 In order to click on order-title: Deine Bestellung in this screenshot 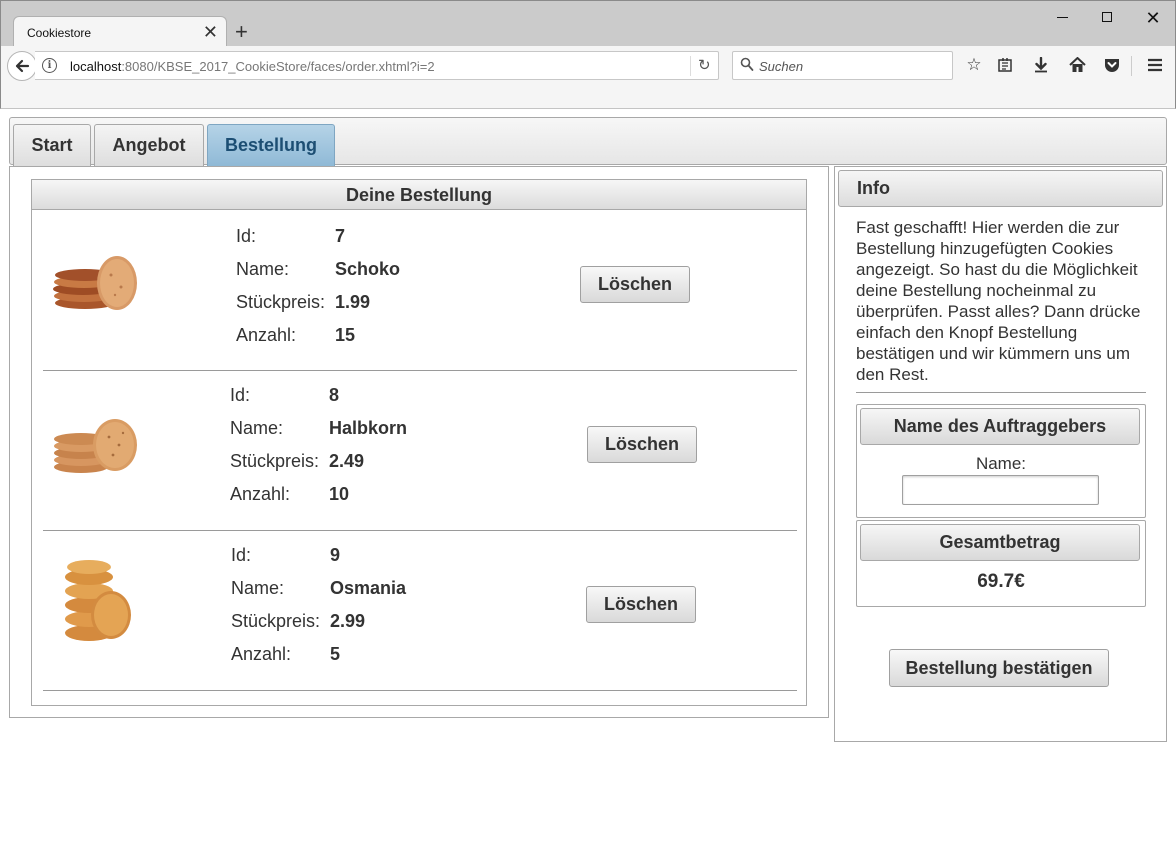, I will do `click(419, 195)`.